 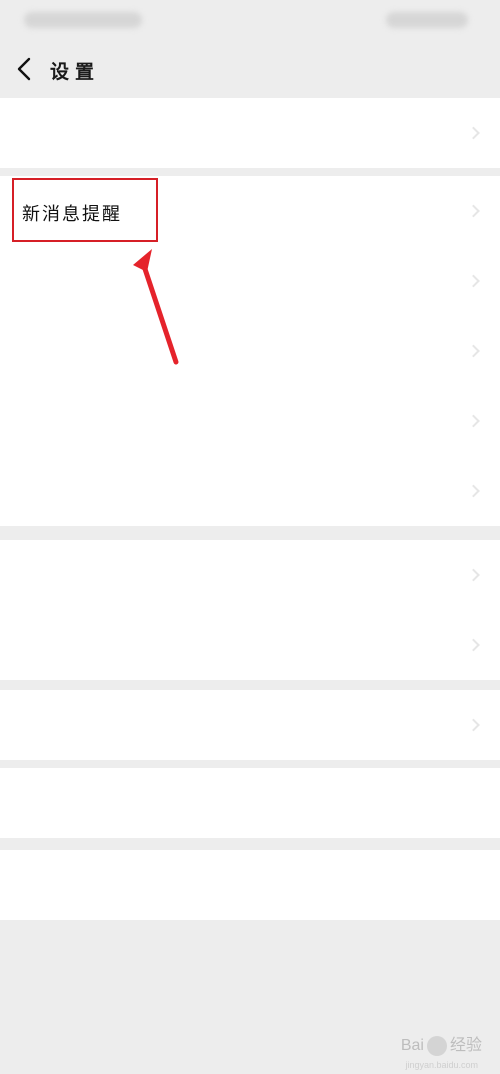 I want to click on back-arrow-icon, so click(x=25, y=69).